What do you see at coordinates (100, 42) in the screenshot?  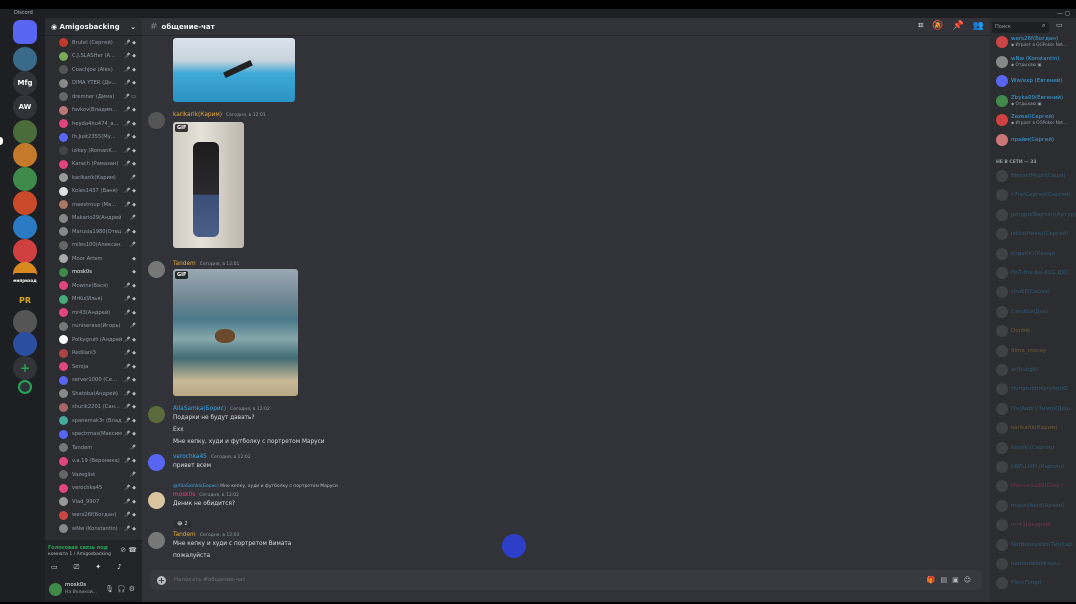 I see `voice-member: Brutel (Сергей) 🎤̸ ◆` at bounding box center [100, 42].